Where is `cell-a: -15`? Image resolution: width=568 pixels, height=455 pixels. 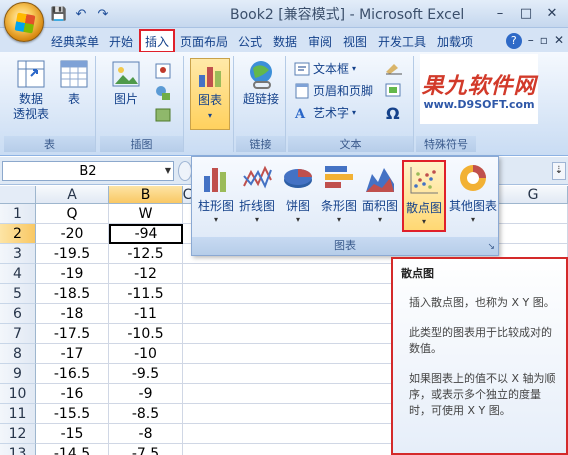
cell-a: -15 is located at coordinates (72, 434).